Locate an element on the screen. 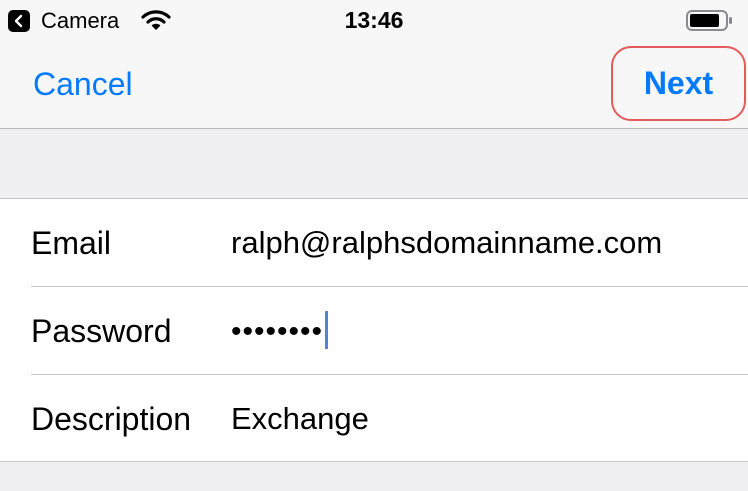 This screenshot has height=491, width=748. battery-icon is located at coordinates (710, 23).